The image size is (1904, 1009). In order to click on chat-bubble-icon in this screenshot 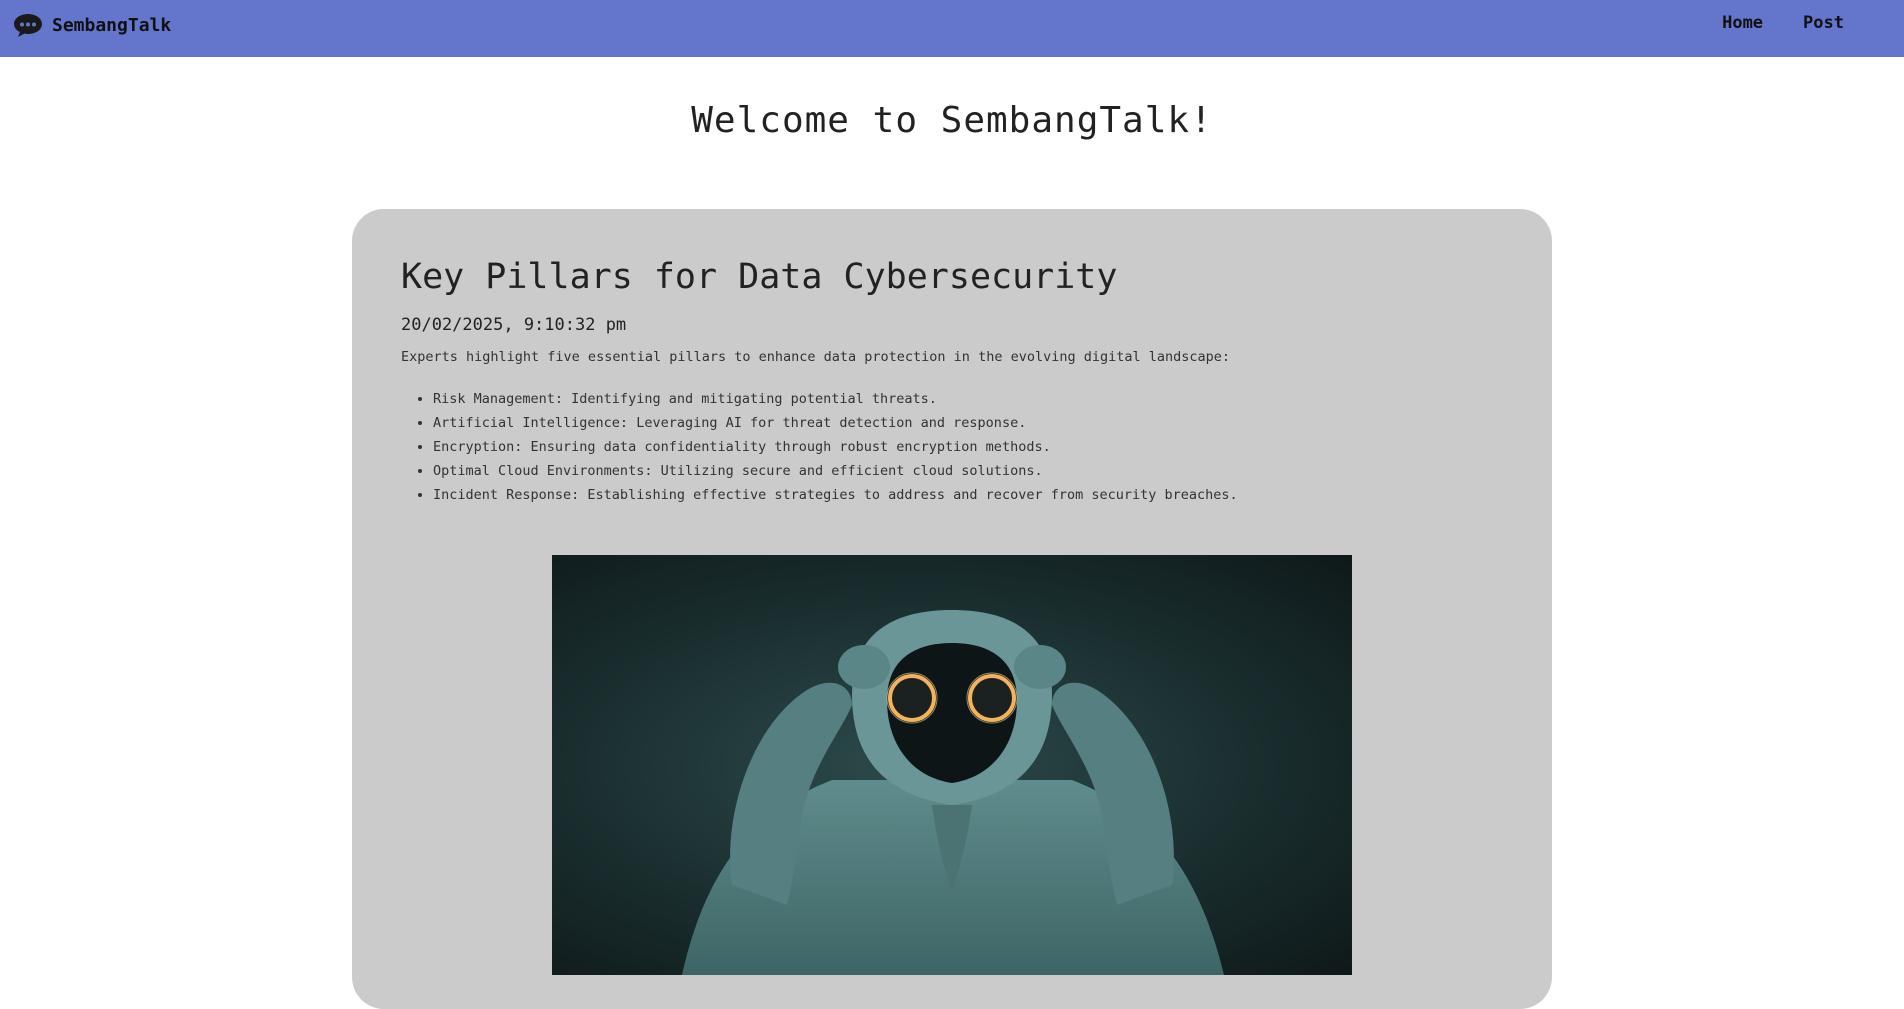, I will do `click(28, 25)`.